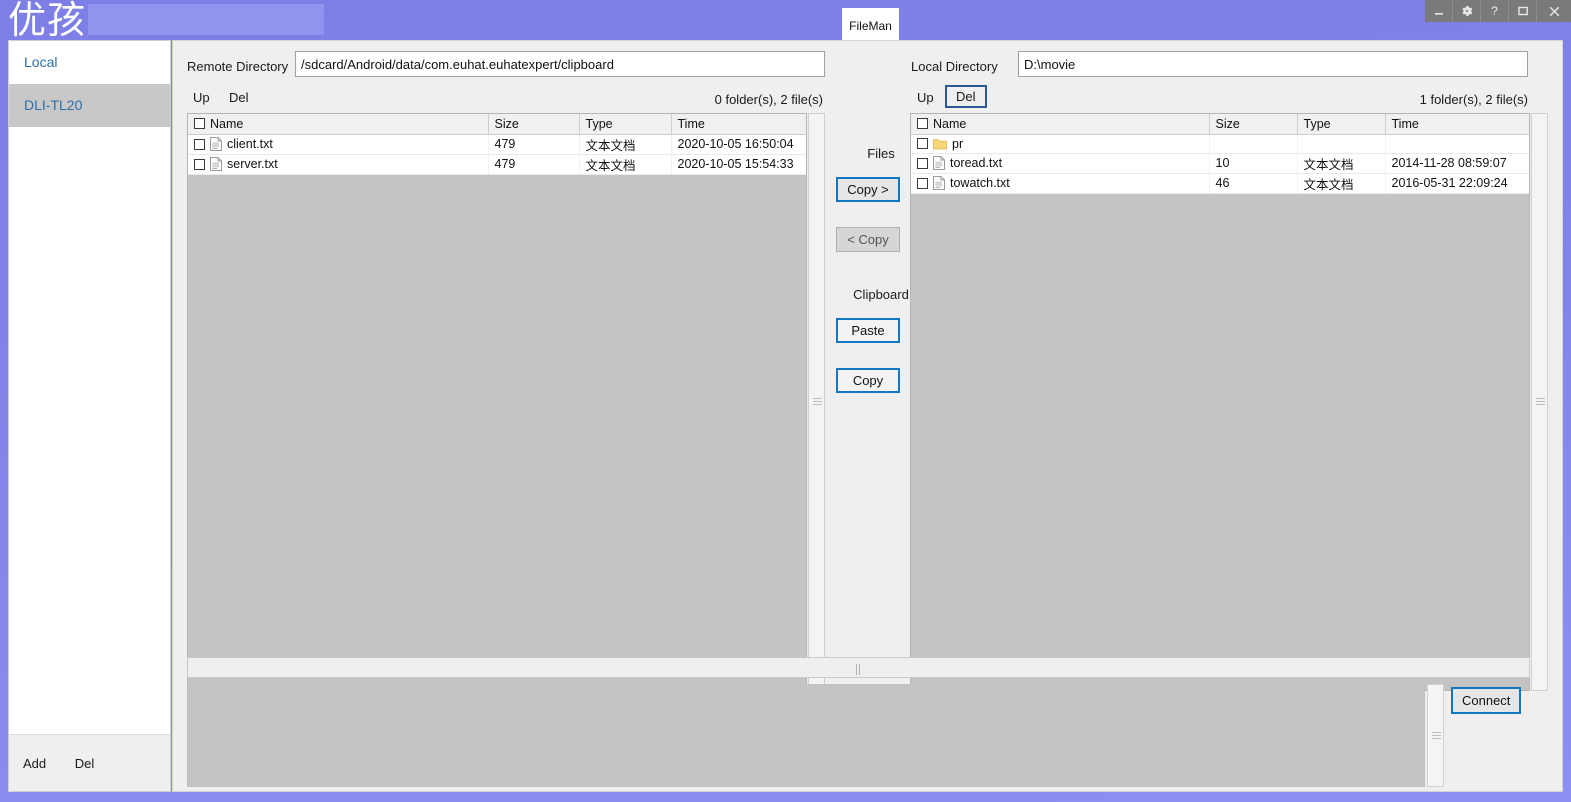 Image resolution: width=1571 pixels, height=802 pixels. What do you see at coordinates (1473, 99) in the screenshot?
I see `local-count-label: 1 folder(s), 2 file(s)` at bounding box center [1473, 99].